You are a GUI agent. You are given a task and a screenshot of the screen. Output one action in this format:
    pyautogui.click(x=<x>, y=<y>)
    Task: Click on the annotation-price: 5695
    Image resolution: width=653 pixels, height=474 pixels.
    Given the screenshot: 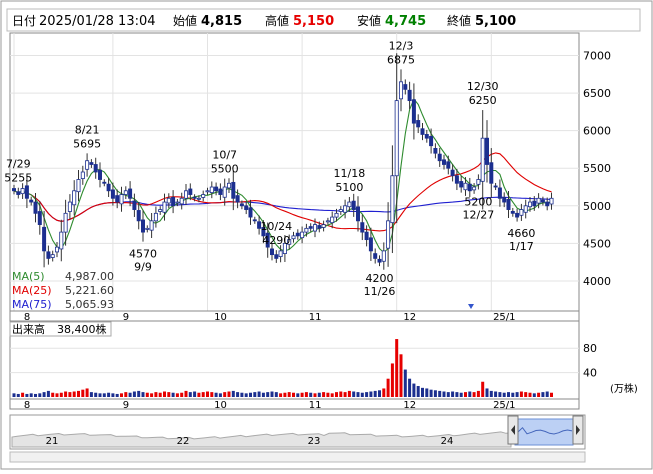 What is the action you would take?
    pyautogui.click(x=87, y=143)
    